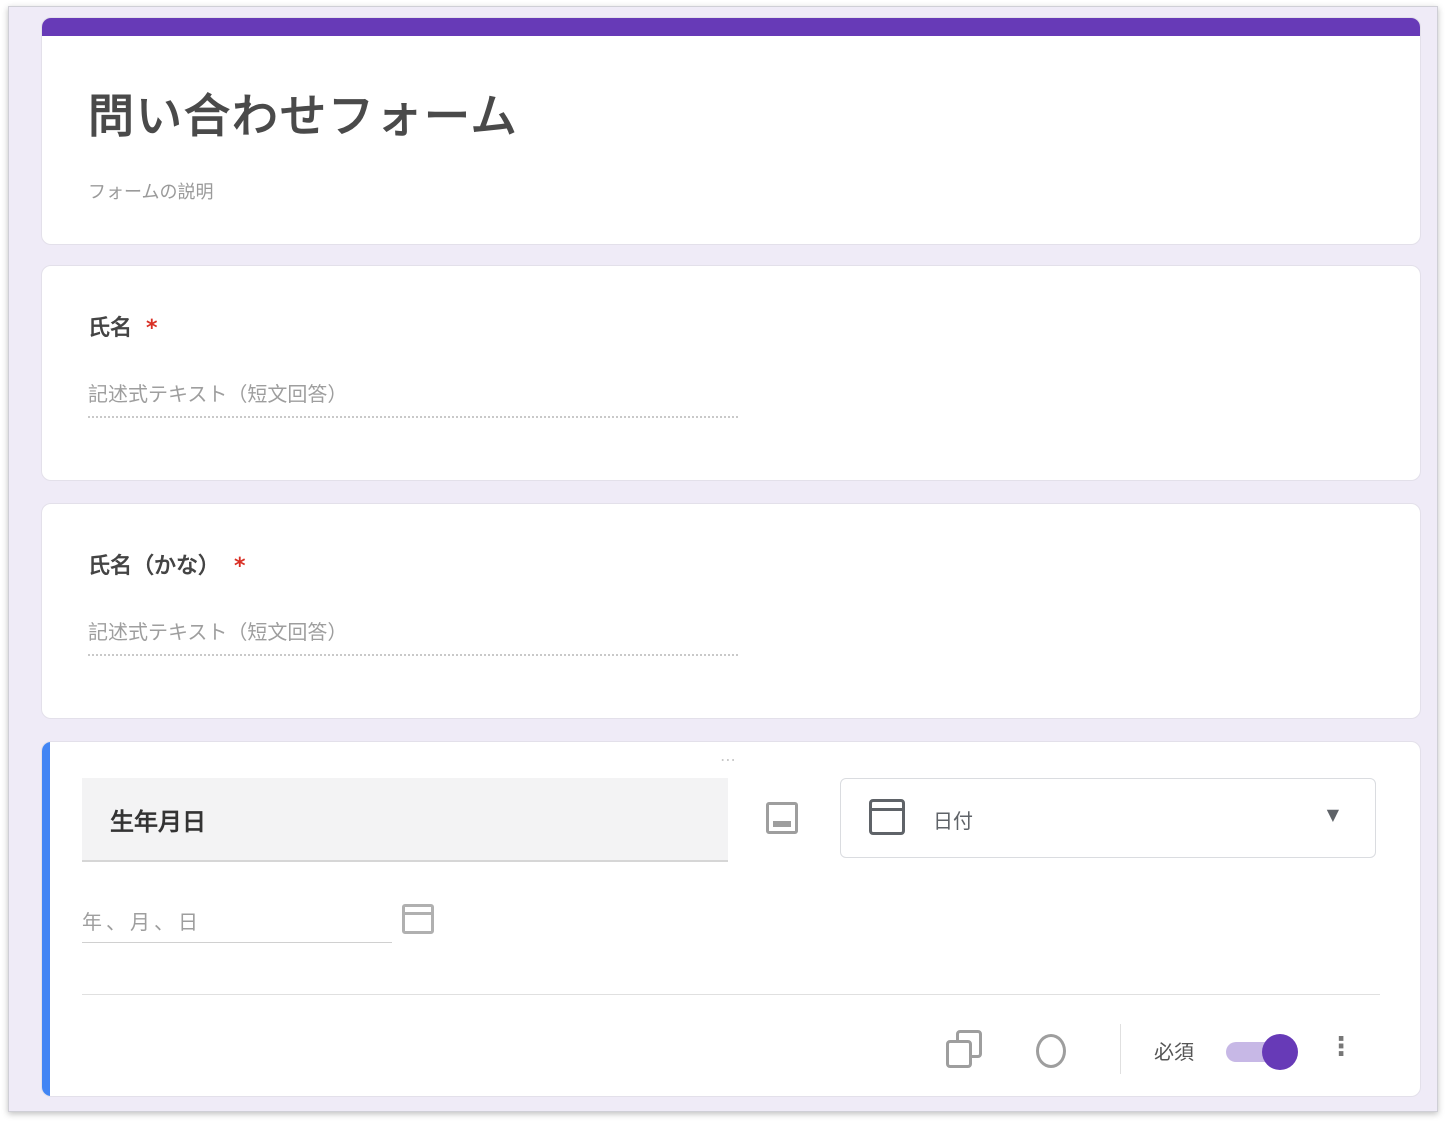 This screenshot has height=1129, width=1455. Describe the element at coordinates (1120, 1049) in the screenshot. I see `toolbar-separator` at that location.